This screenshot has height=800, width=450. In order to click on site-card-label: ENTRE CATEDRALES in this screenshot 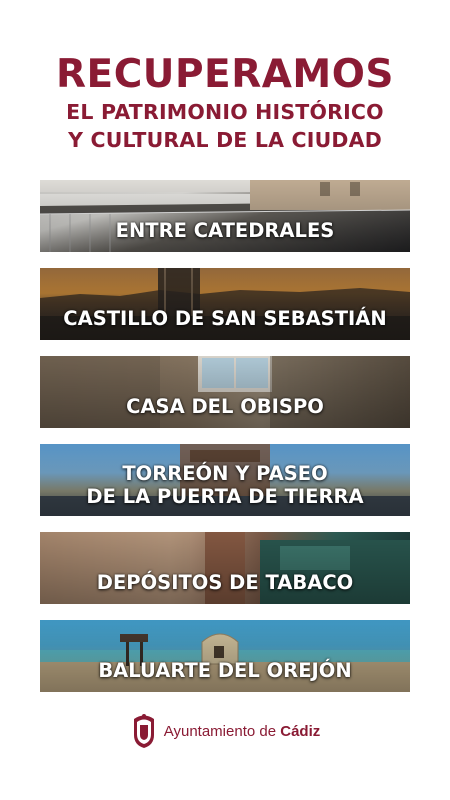, I will do `click(225, 230)`.